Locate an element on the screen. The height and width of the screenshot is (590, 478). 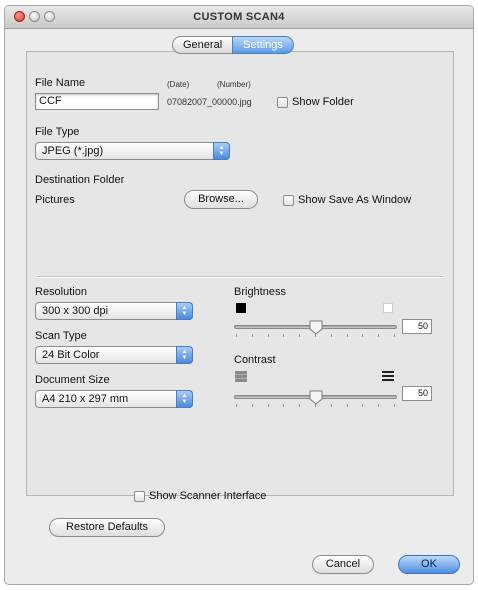
tab-bar: General Settings is located at coordinates (233, 45).